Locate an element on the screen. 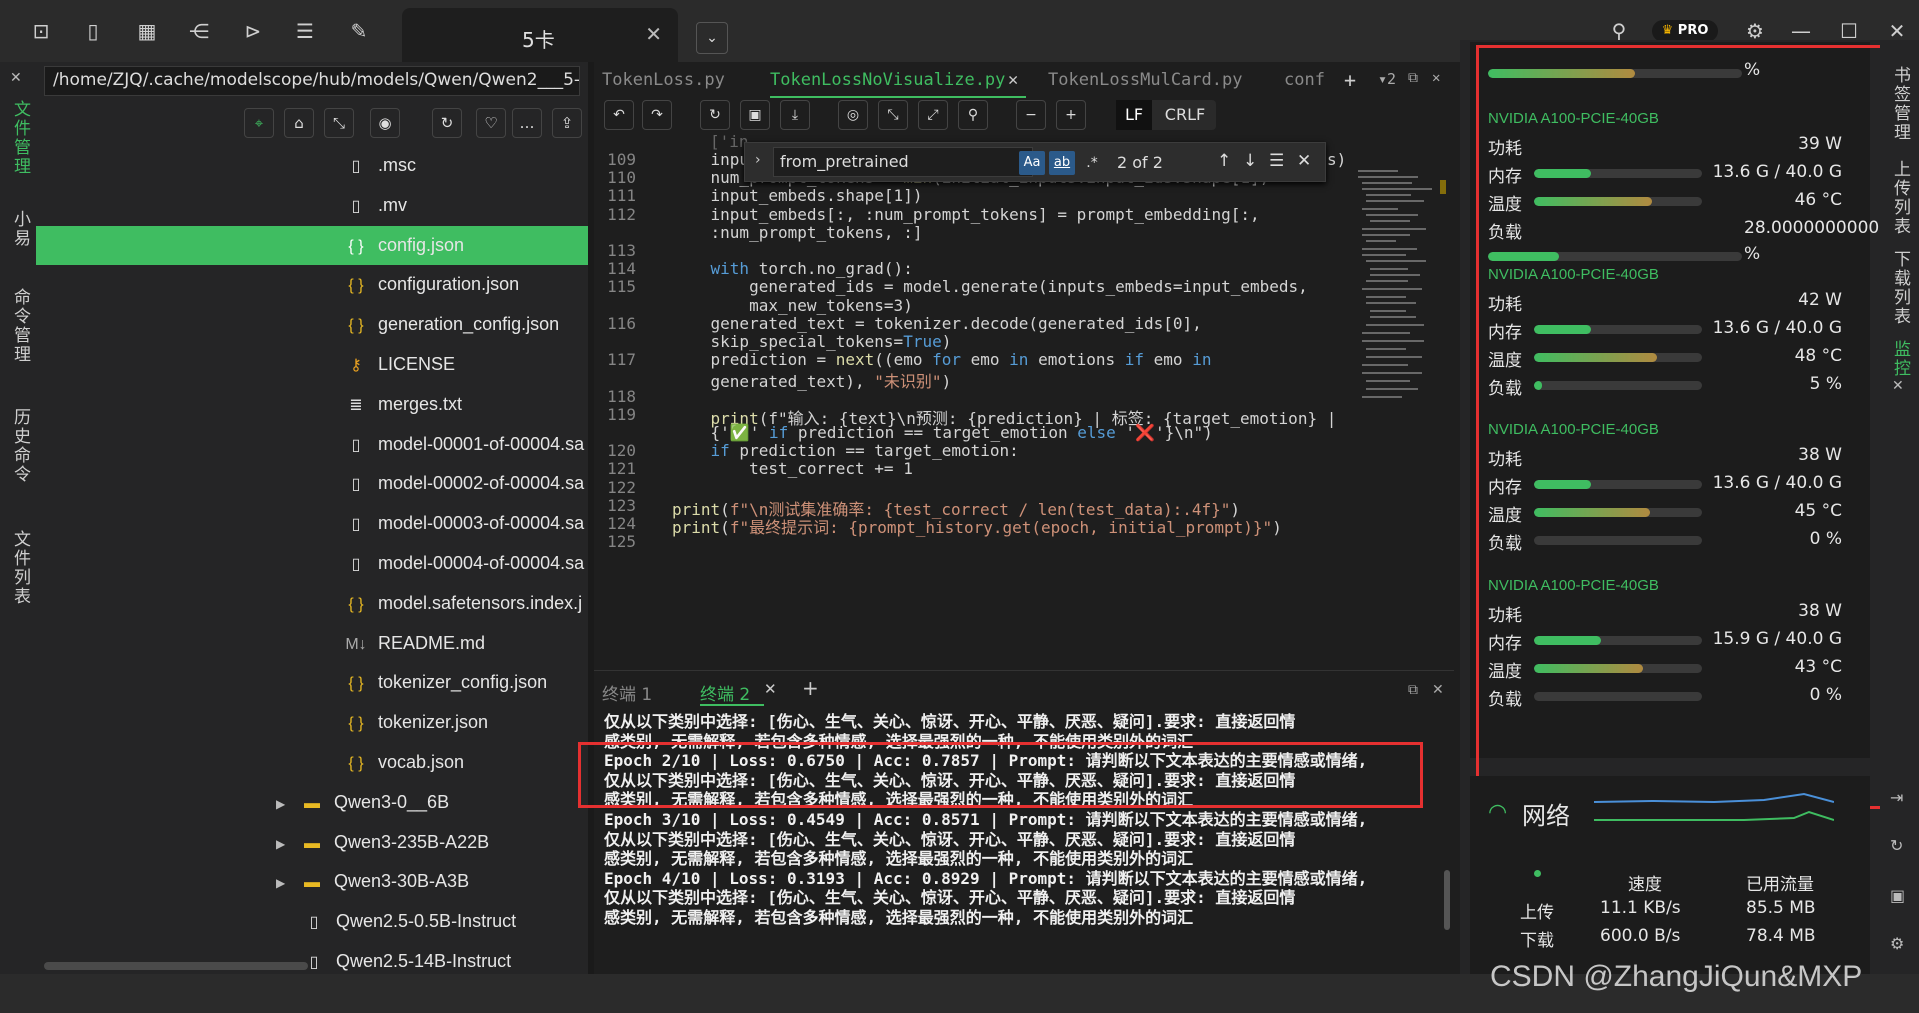 This screenshot has width=1919, height=1013. file-row: M↓ README.md is located at coordinates (465, 643).